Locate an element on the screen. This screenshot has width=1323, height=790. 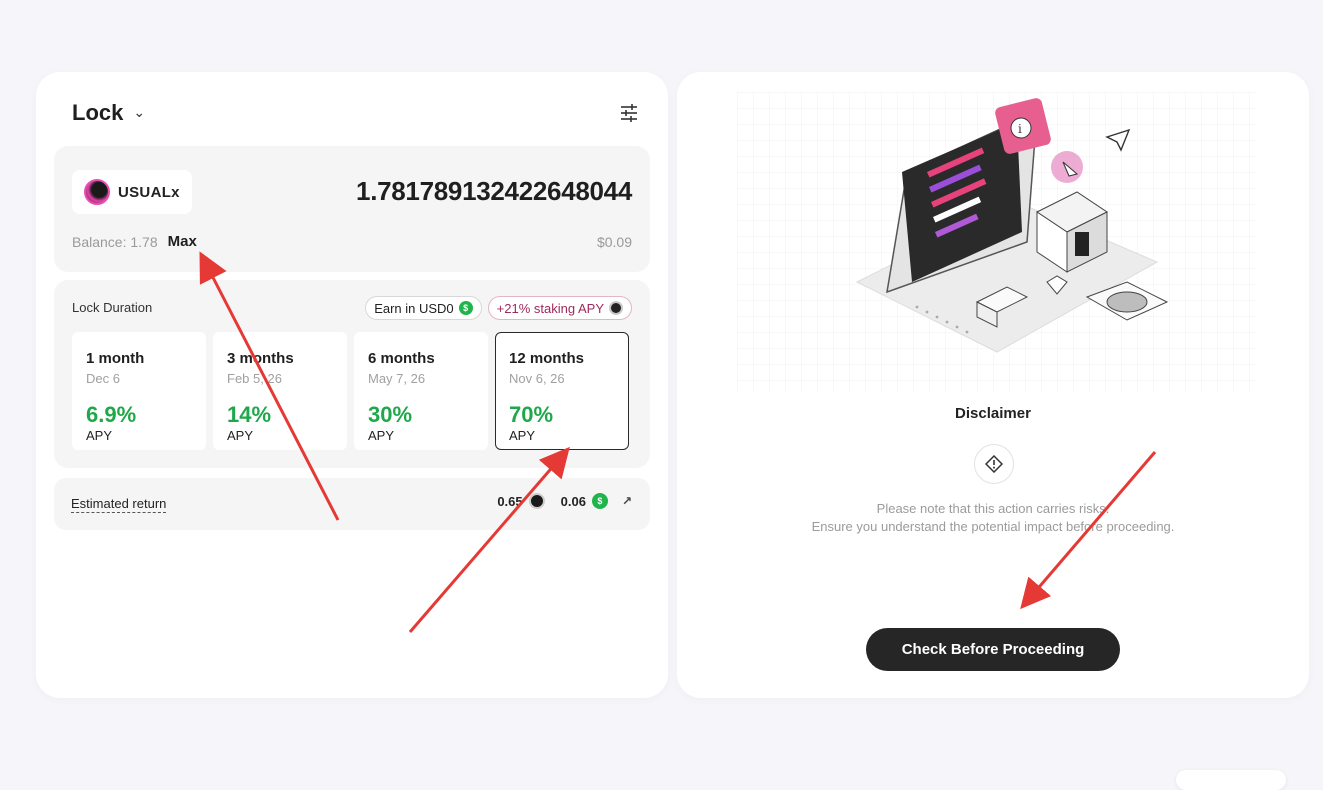
earn-usd0-badge: Earn in USD0 $ is located at coordinates (423, 308).